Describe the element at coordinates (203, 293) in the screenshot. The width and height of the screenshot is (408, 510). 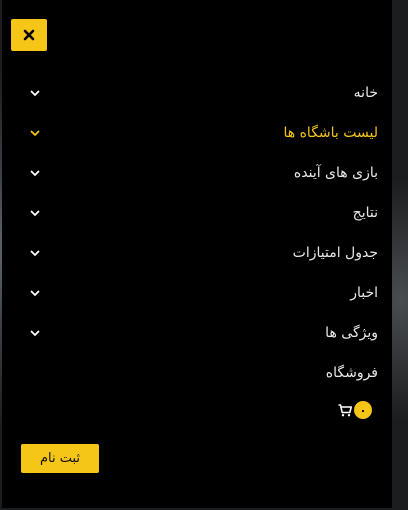
I see `menu-item: اخبار` at that location.